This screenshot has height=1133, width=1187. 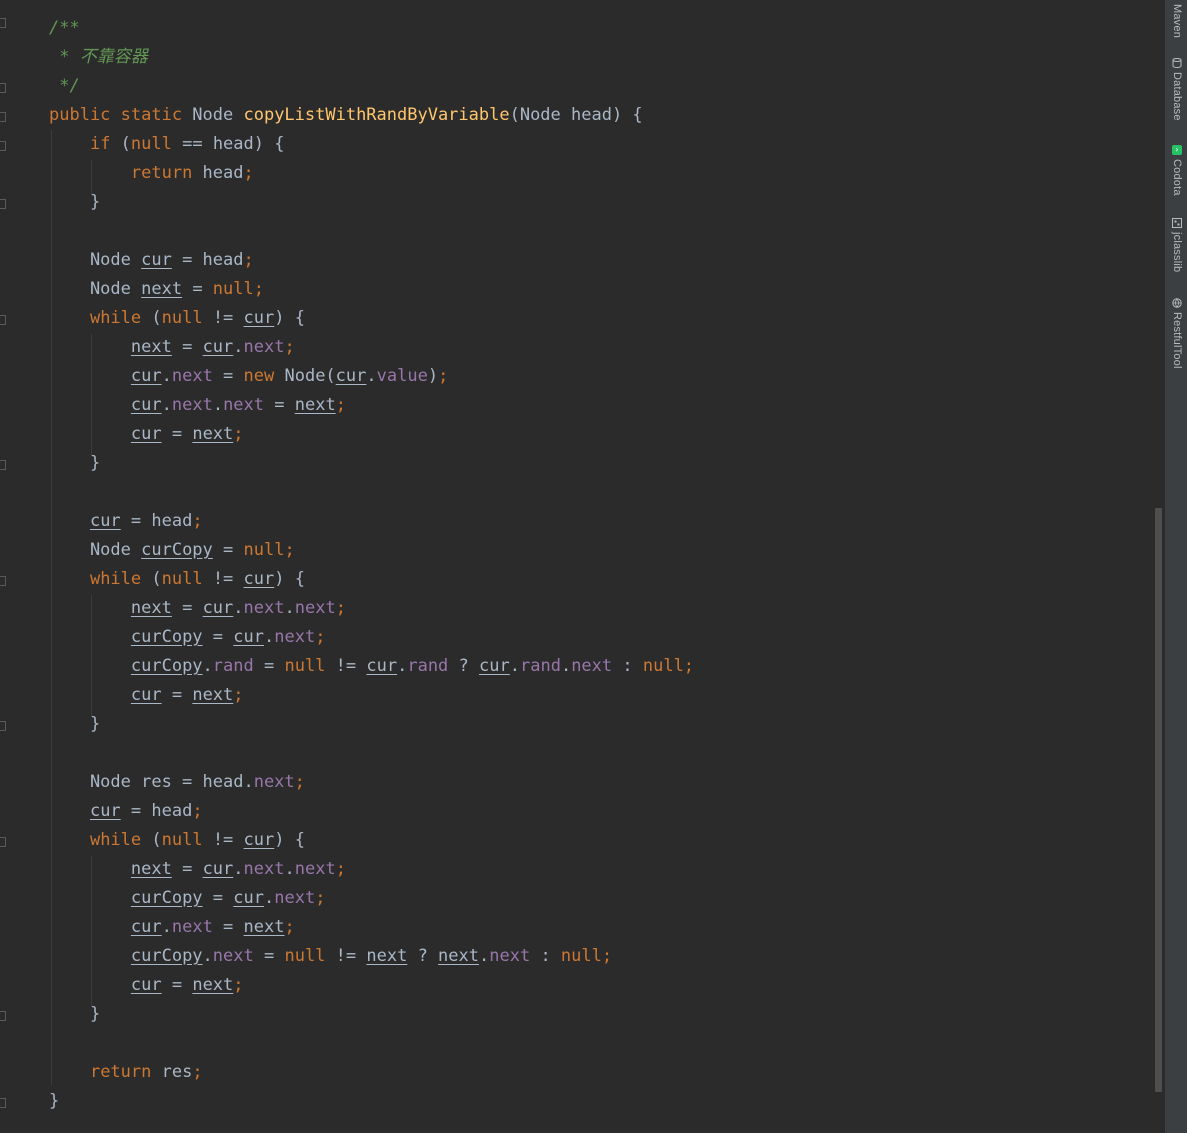 What do you see at coordinates (371, 347) in the screenshot?
I see `code-line: next = cur.next;` at bounding box center [371, 347].